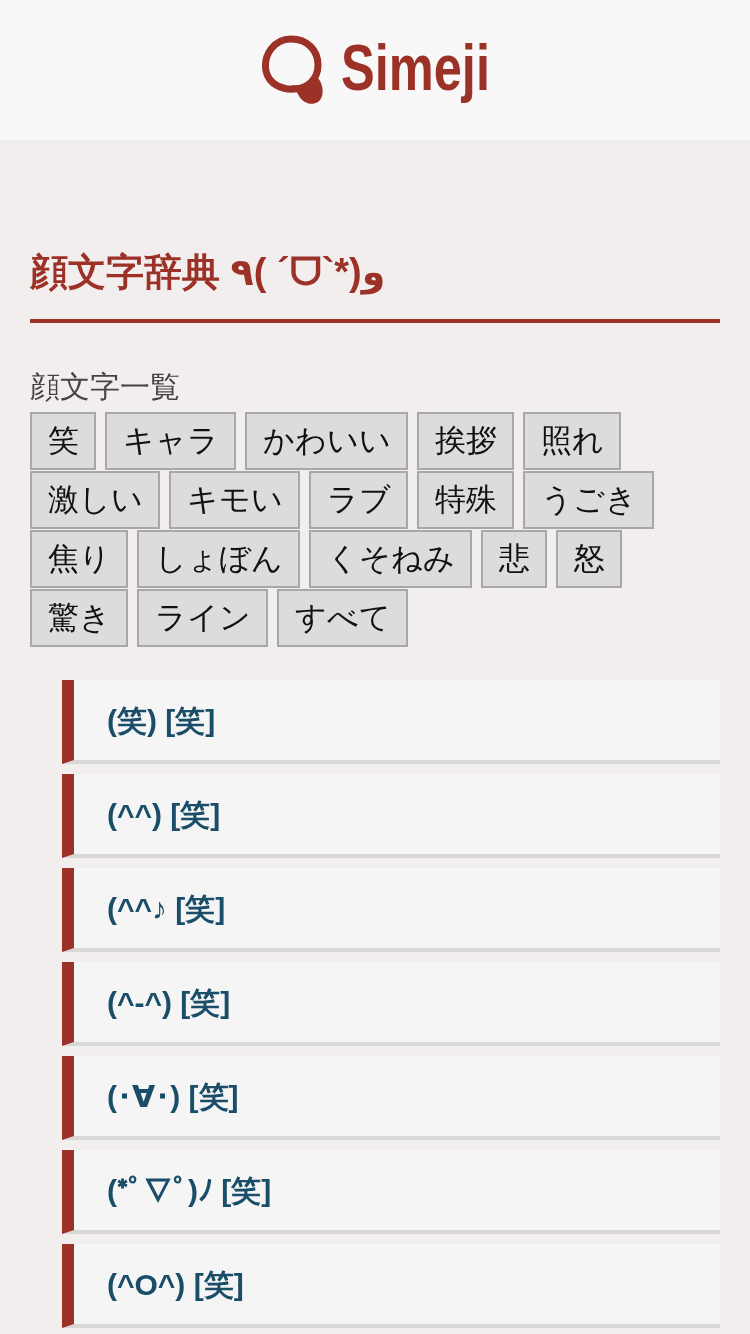 The width and height of the screenshot is (750, 1334). What do you see at coordinates (63, 441) in the screenshot?
I see `category-button: 笑` at bounding box center [63, 441].